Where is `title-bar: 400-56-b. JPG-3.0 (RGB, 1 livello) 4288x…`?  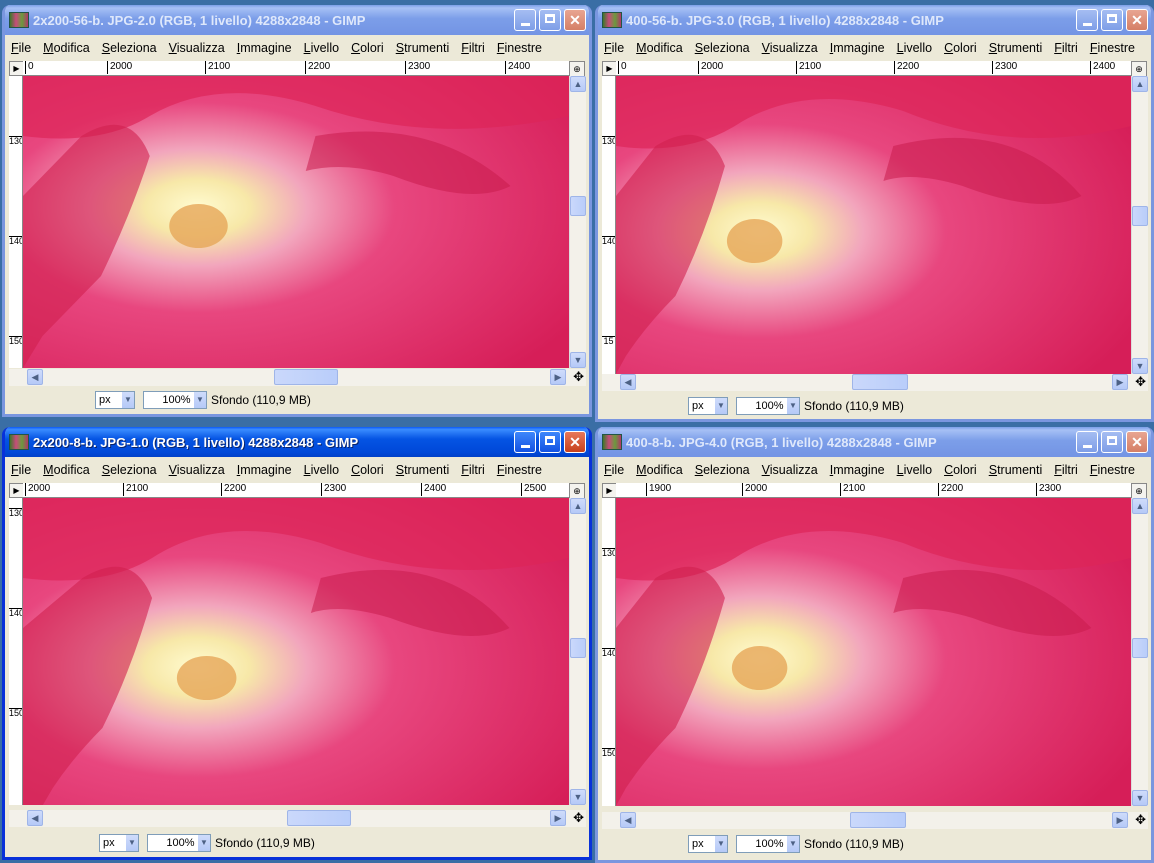
title-bar: 400-56-b. JPG-3.0 (RGB, 1 livello) 4288x… is located at coordinates (874, 20).